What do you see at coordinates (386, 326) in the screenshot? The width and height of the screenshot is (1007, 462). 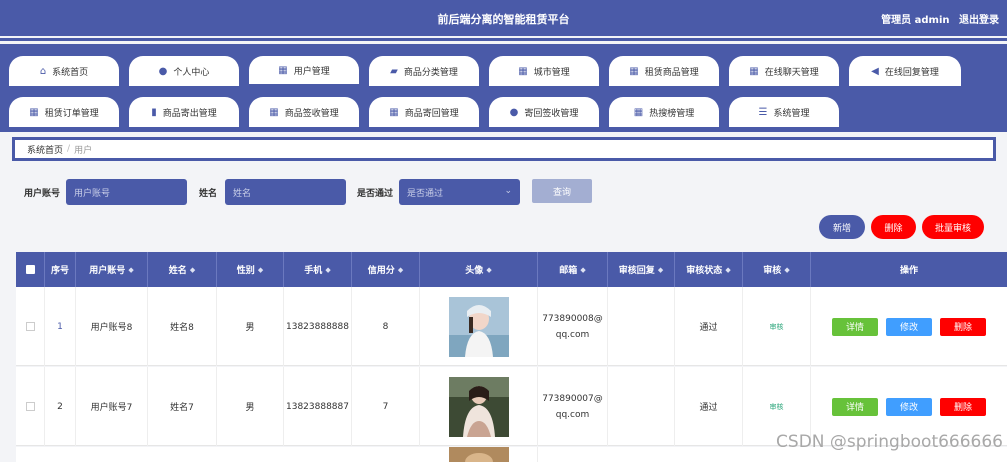 I see `row-credit: 8` at bounding box center [386, 326].